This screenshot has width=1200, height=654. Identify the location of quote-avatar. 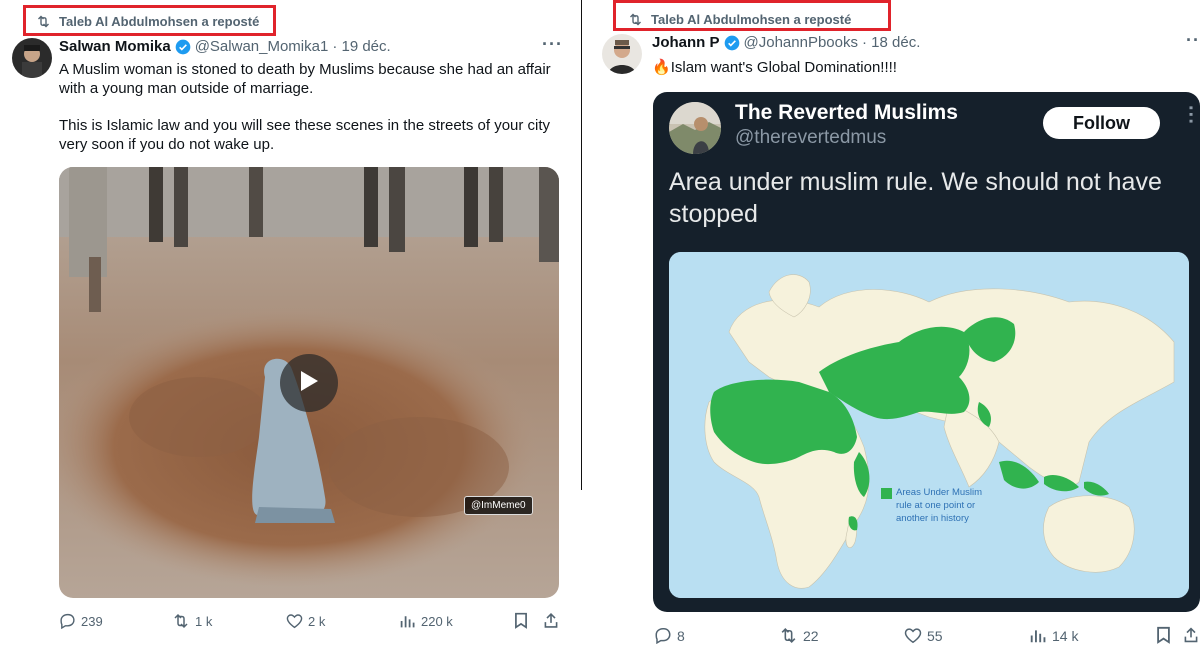
(695, 128).